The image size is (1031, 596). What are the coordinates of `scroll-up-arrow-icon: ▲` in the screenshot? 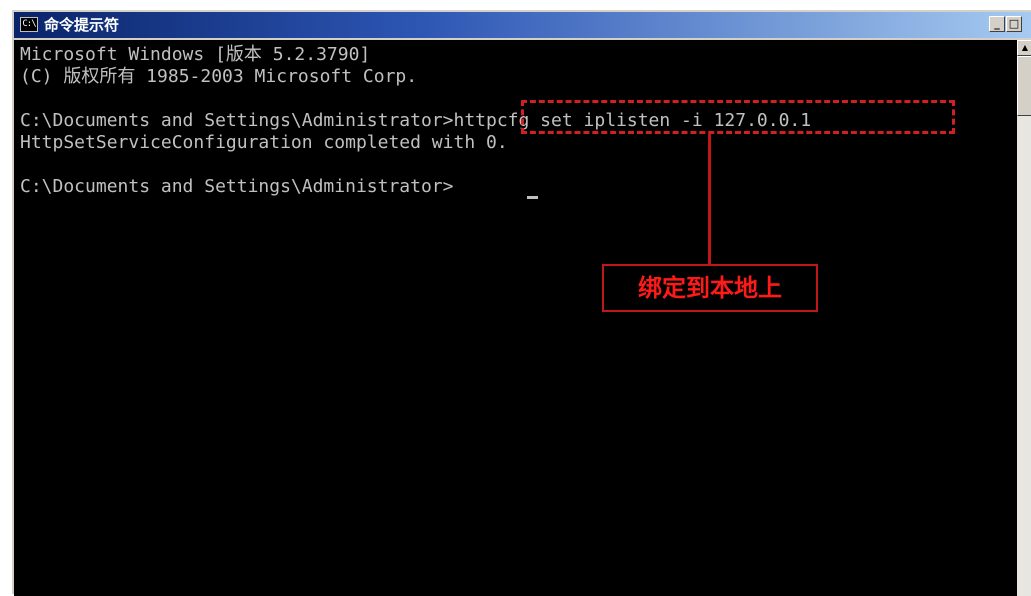 It's located at (1024, 48).